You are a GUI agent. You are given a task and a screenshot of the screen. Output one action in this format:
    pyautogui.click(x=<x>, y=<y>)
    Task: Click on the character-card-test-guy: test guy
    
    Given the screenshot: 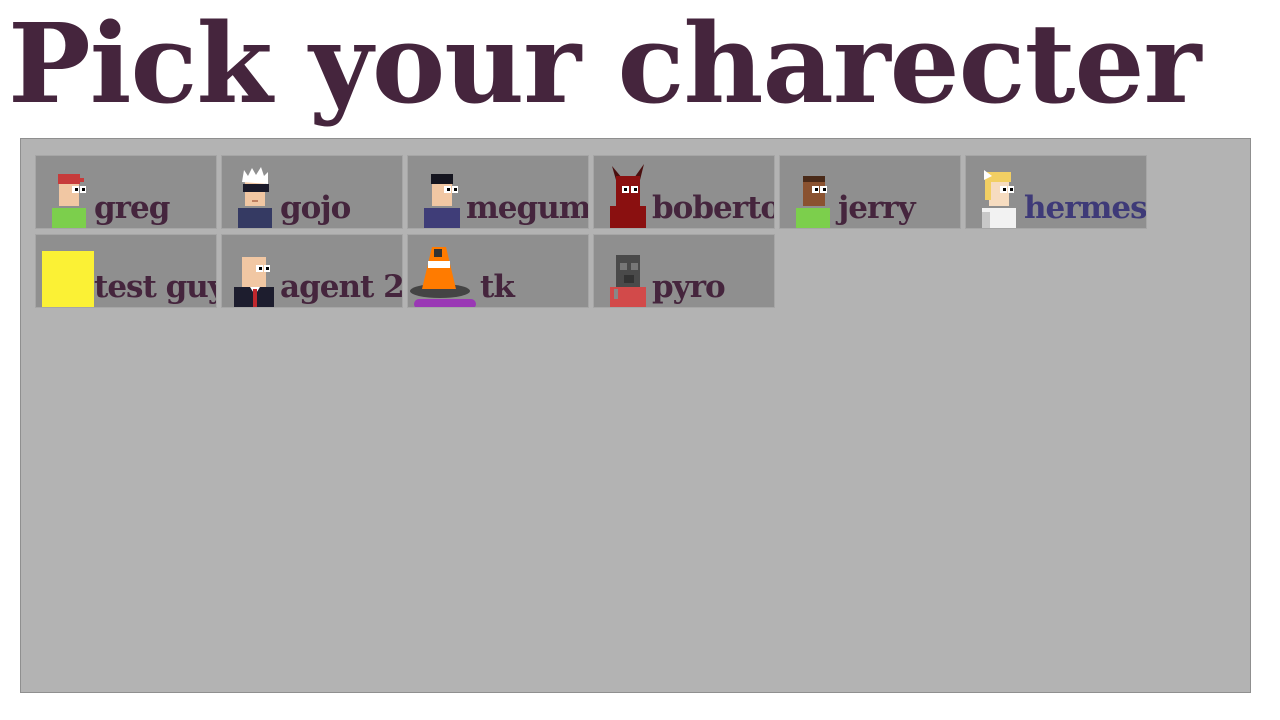 What is the action you would take?
    pyautogui.click(x=126, y=271)
    